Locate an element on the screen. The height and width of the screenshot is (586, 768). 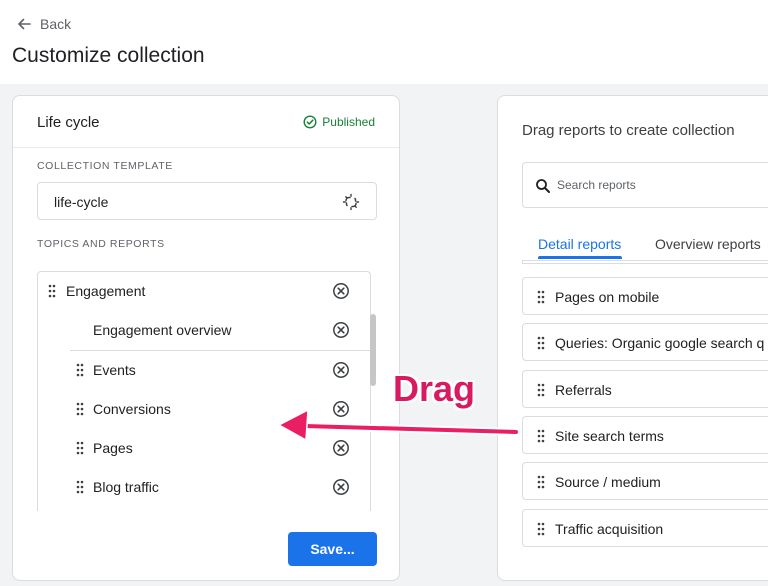
collection-header: Life cycle Published is located at coordinates (206, 122).